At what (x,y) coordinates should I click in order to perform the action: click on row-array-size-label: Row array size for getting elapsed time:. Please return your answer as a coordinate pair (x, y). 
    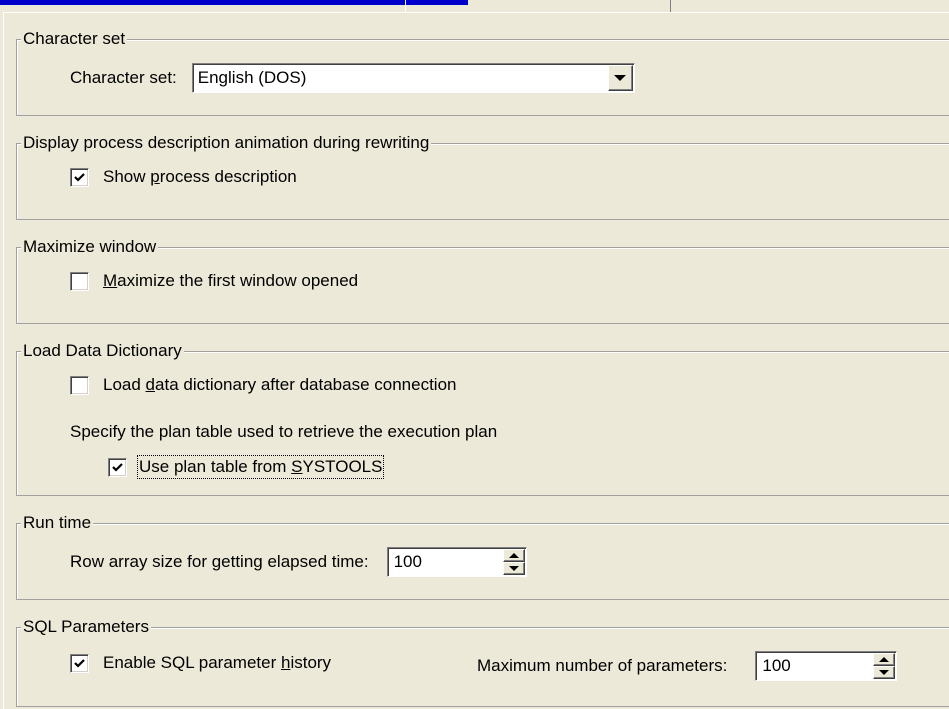
    Looking at the image, I should click on (219, 561).